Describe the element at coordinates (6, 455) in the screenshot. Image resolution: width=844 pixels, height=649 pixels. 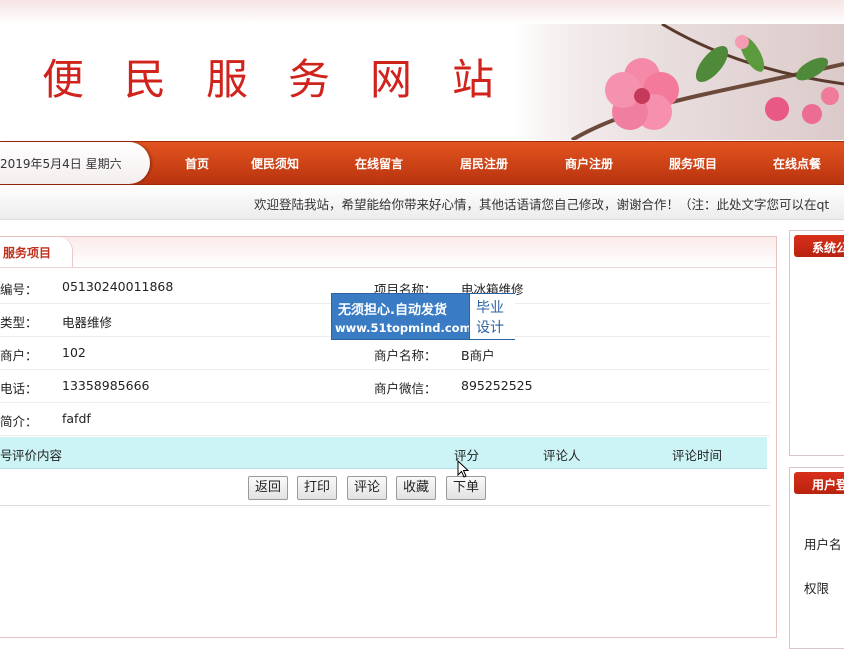
I see `review-col-no: 号` at that location.